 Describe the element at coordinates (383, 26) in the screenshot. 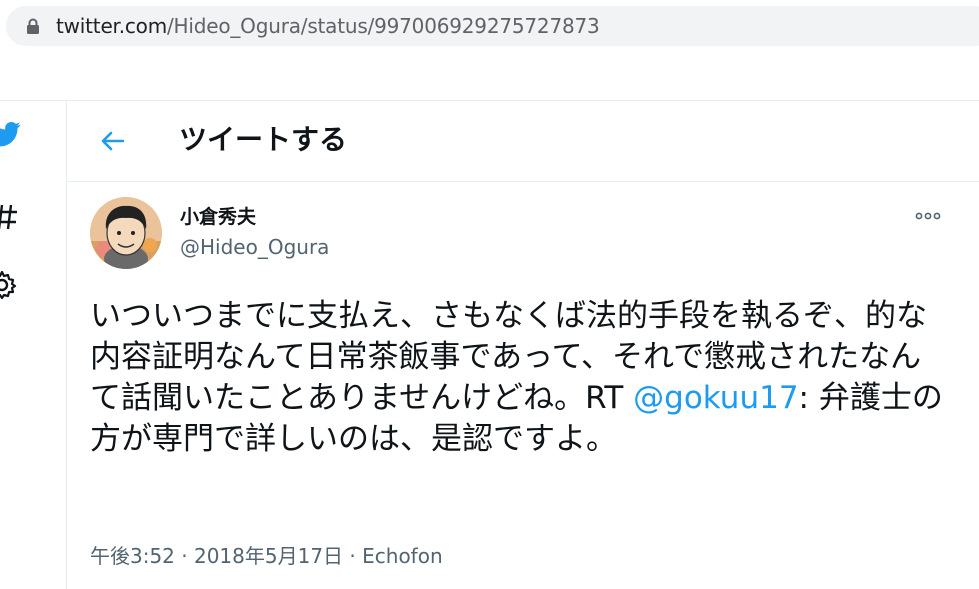

I see `url-path: /Hideo_Ogura/status/997006929275727873` at that location.